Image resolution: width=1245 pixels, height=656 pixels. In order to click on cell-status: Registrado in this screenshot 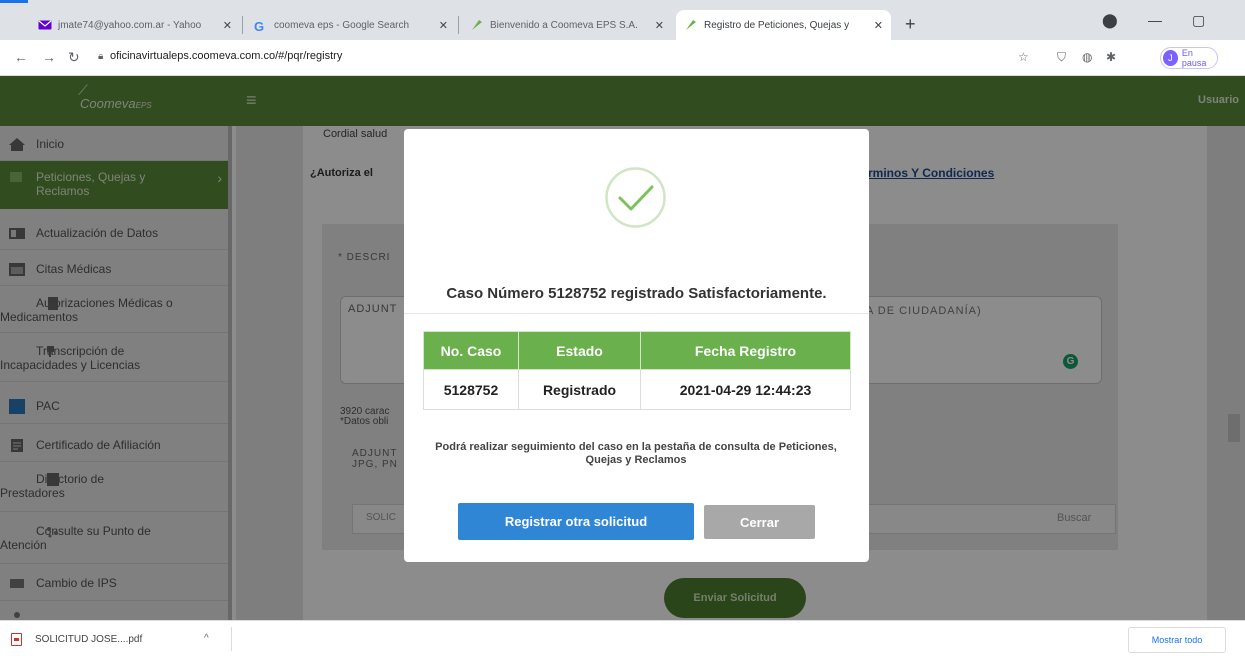, I will do `click(579, 389)`.